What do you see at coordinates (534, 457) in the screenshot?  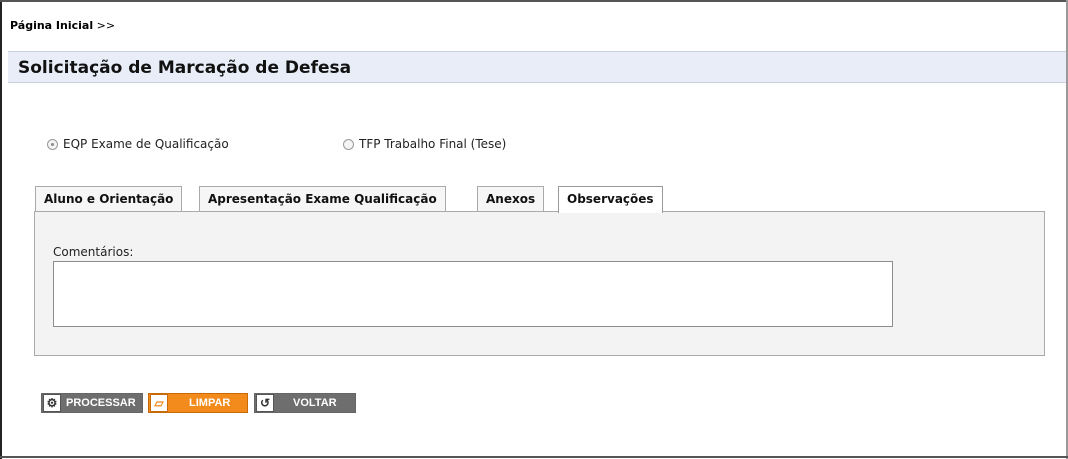 I see `frame-border-bottom` at bounding box center [534, 457].